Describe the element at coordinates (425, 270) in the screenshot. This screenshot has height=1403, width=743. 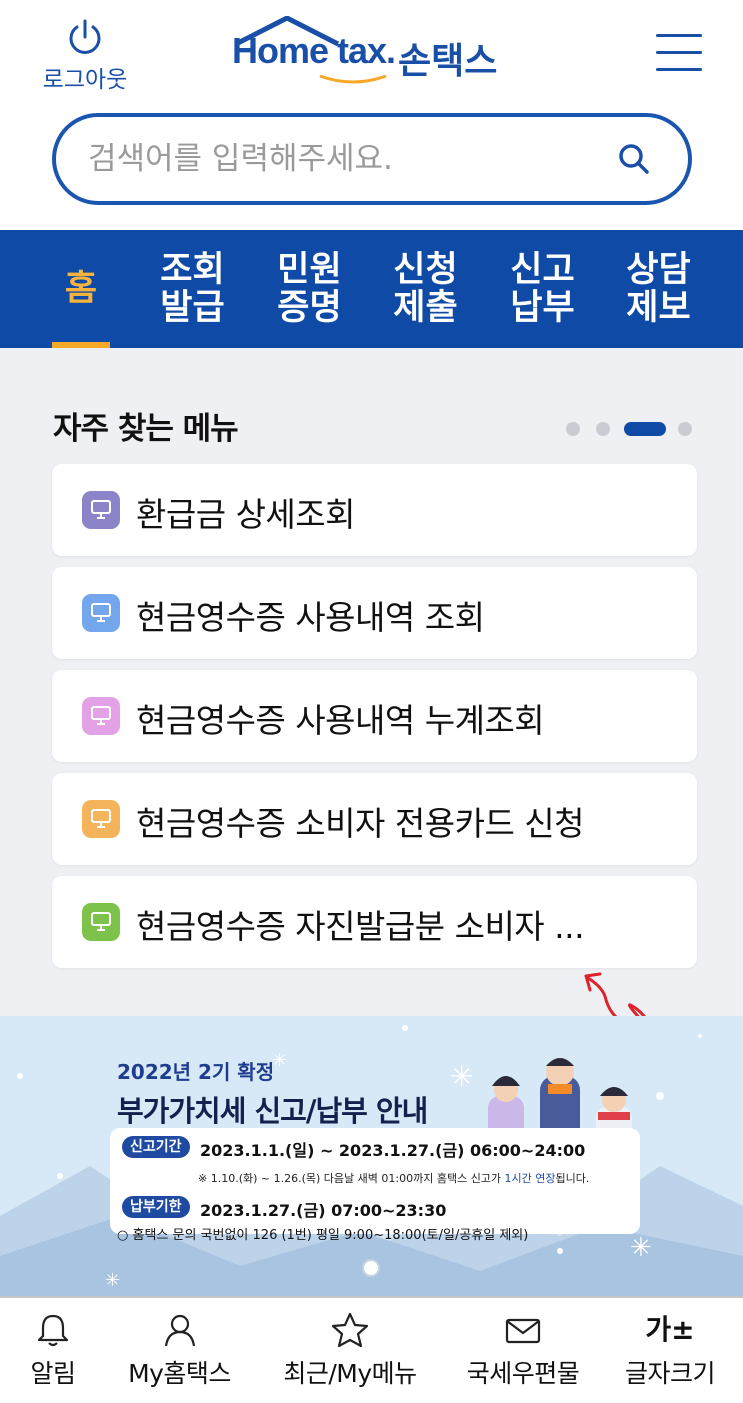
I see `nav-tab-label: 신청` at that location.